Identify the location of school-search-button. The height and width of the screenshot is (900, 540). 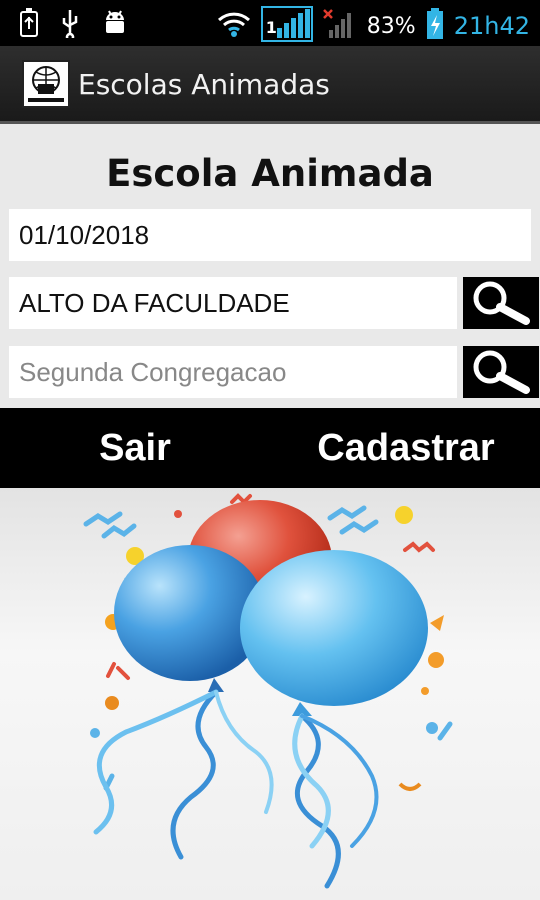
(501, 303).